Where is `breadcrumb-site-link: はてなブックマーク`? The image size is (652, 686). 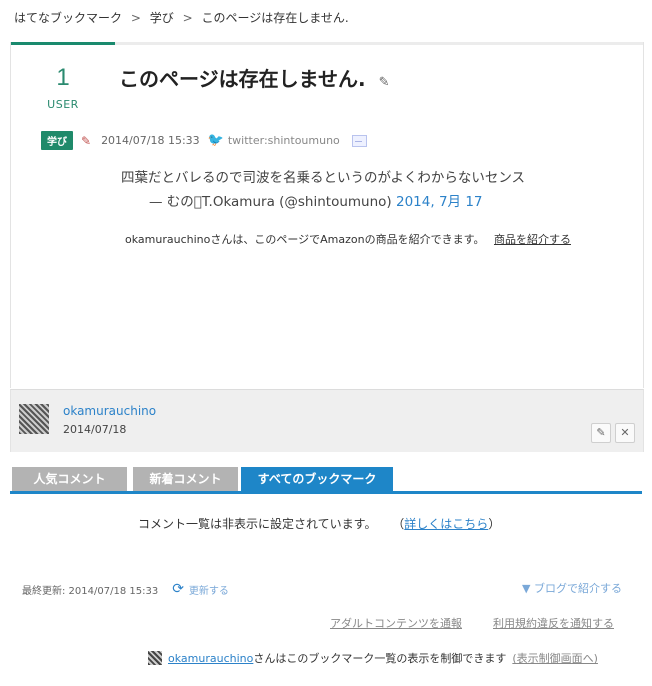
breadcrumb-site-link: はてなブックマーク is located at coordinates (68, 18).